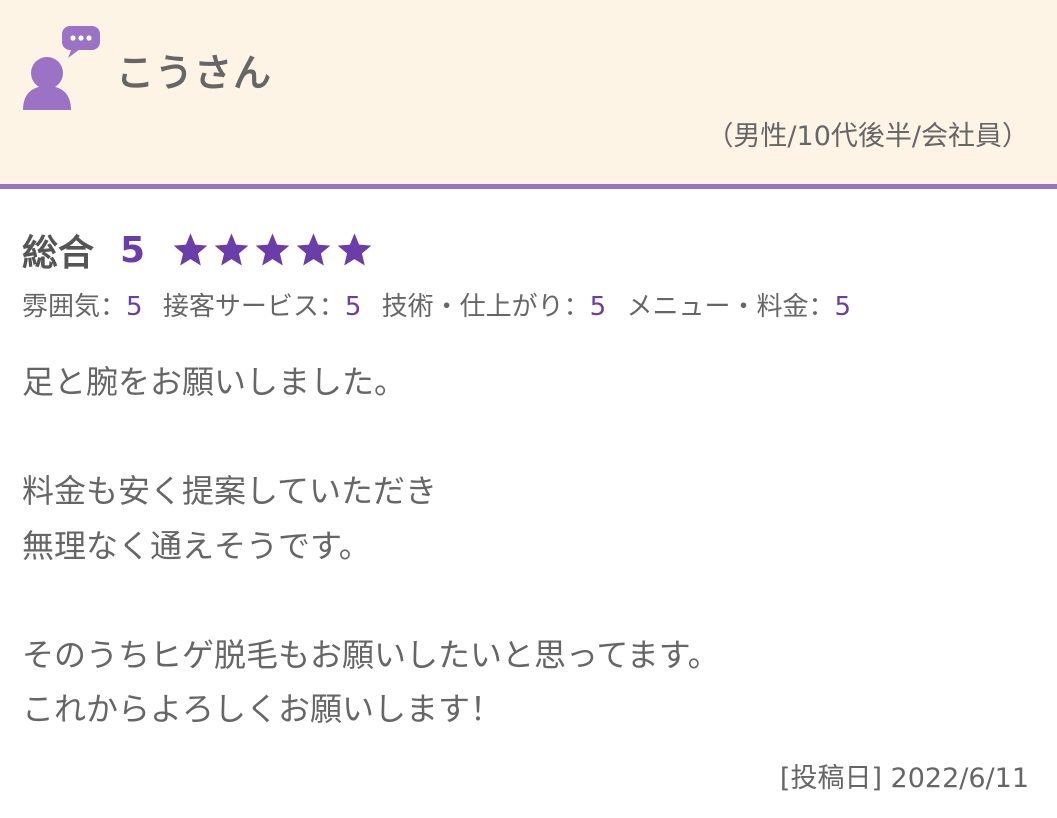 The width and height of the screenshot is (1057, 818). I want to click on reviewer-profile: （男性/10代後半/会社員）, so click(867, 136).